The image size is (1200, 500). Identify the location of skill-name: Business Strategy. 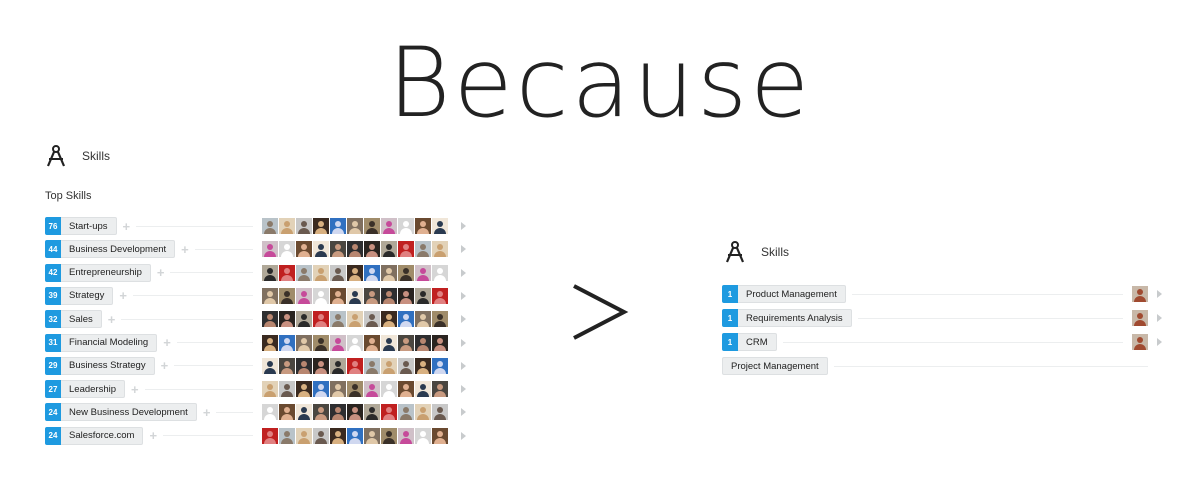
(108, 365).